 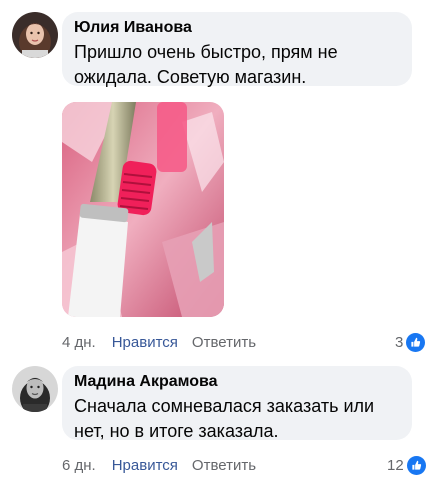 I want to click on reaction-count: 3, so click(x=410, y=342).